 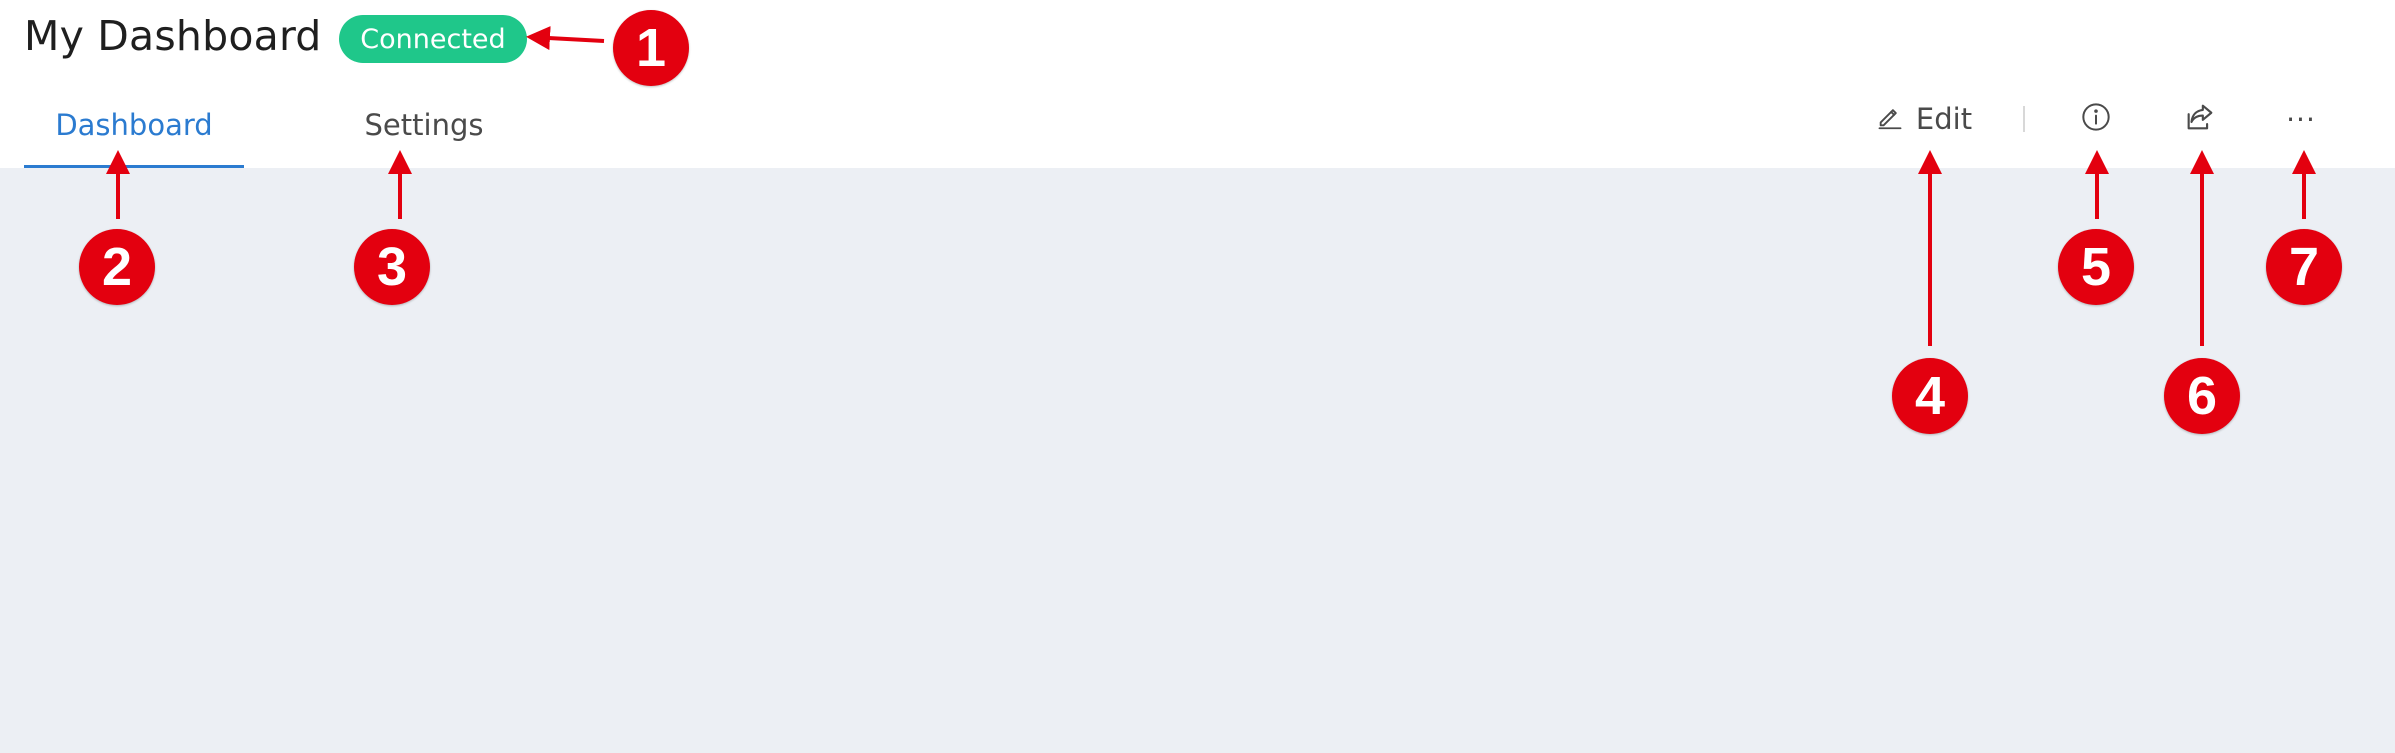 What do you see at coordinates (433, 39) in the screenshot?
I see `connection-status-badge: Connected` at bounding box center [433, 39].